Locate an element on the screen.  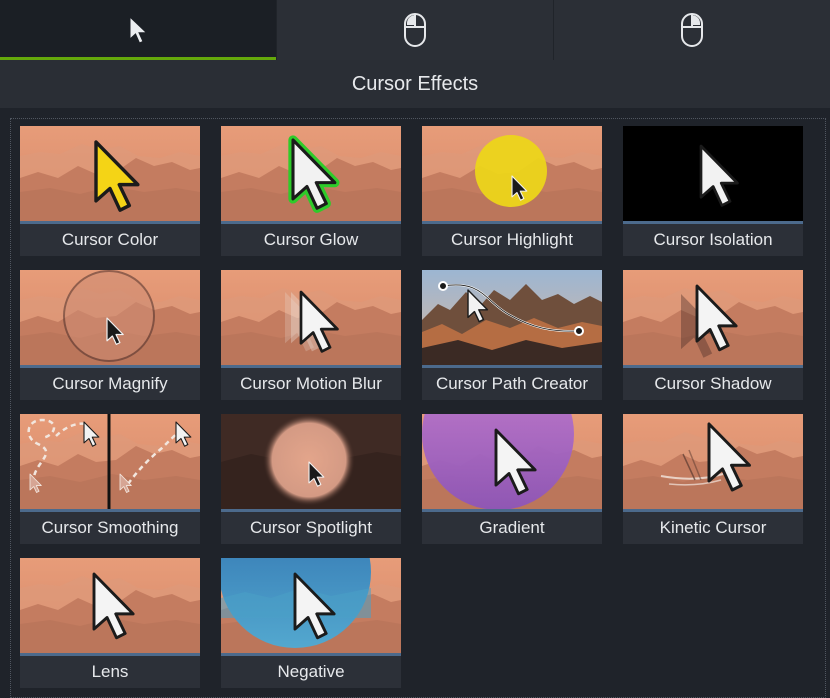
effect-label: Cursor Glow is located at coordinates (311, 239).